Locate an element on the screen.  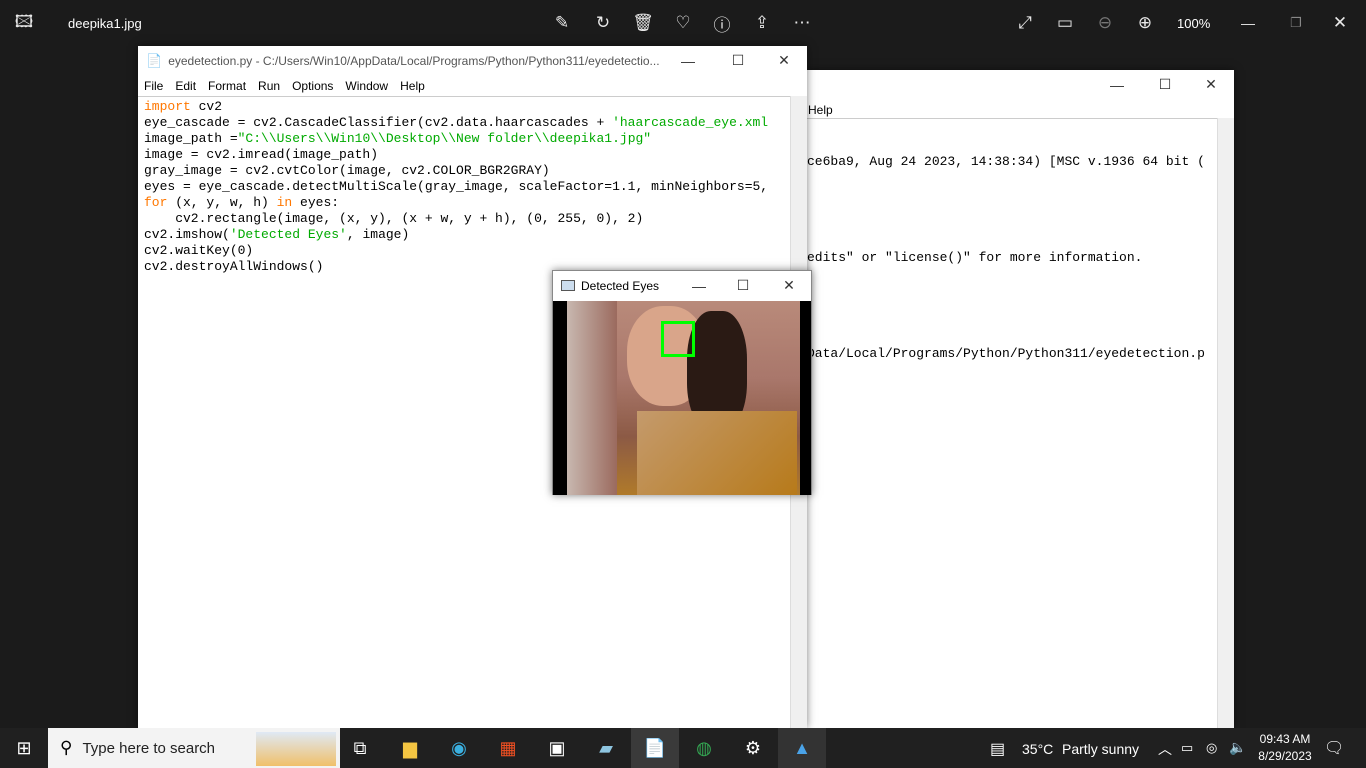
code-token: (x, y, w, h) is located at coordinates (222, 202).